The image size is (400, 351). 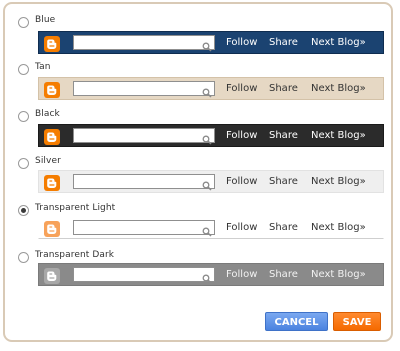 I want to click on radio-transparent-light, so click(x=23, y=210).